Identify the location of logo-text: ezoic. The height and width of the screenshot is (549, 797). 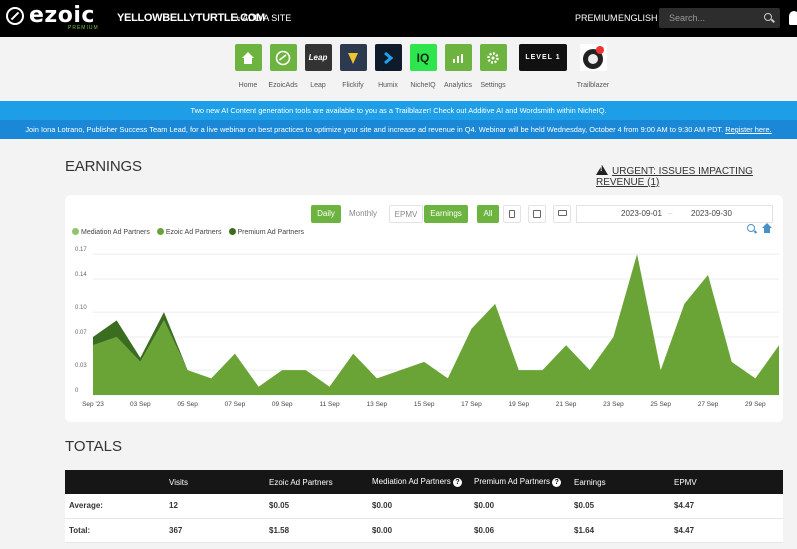
(62, 15).